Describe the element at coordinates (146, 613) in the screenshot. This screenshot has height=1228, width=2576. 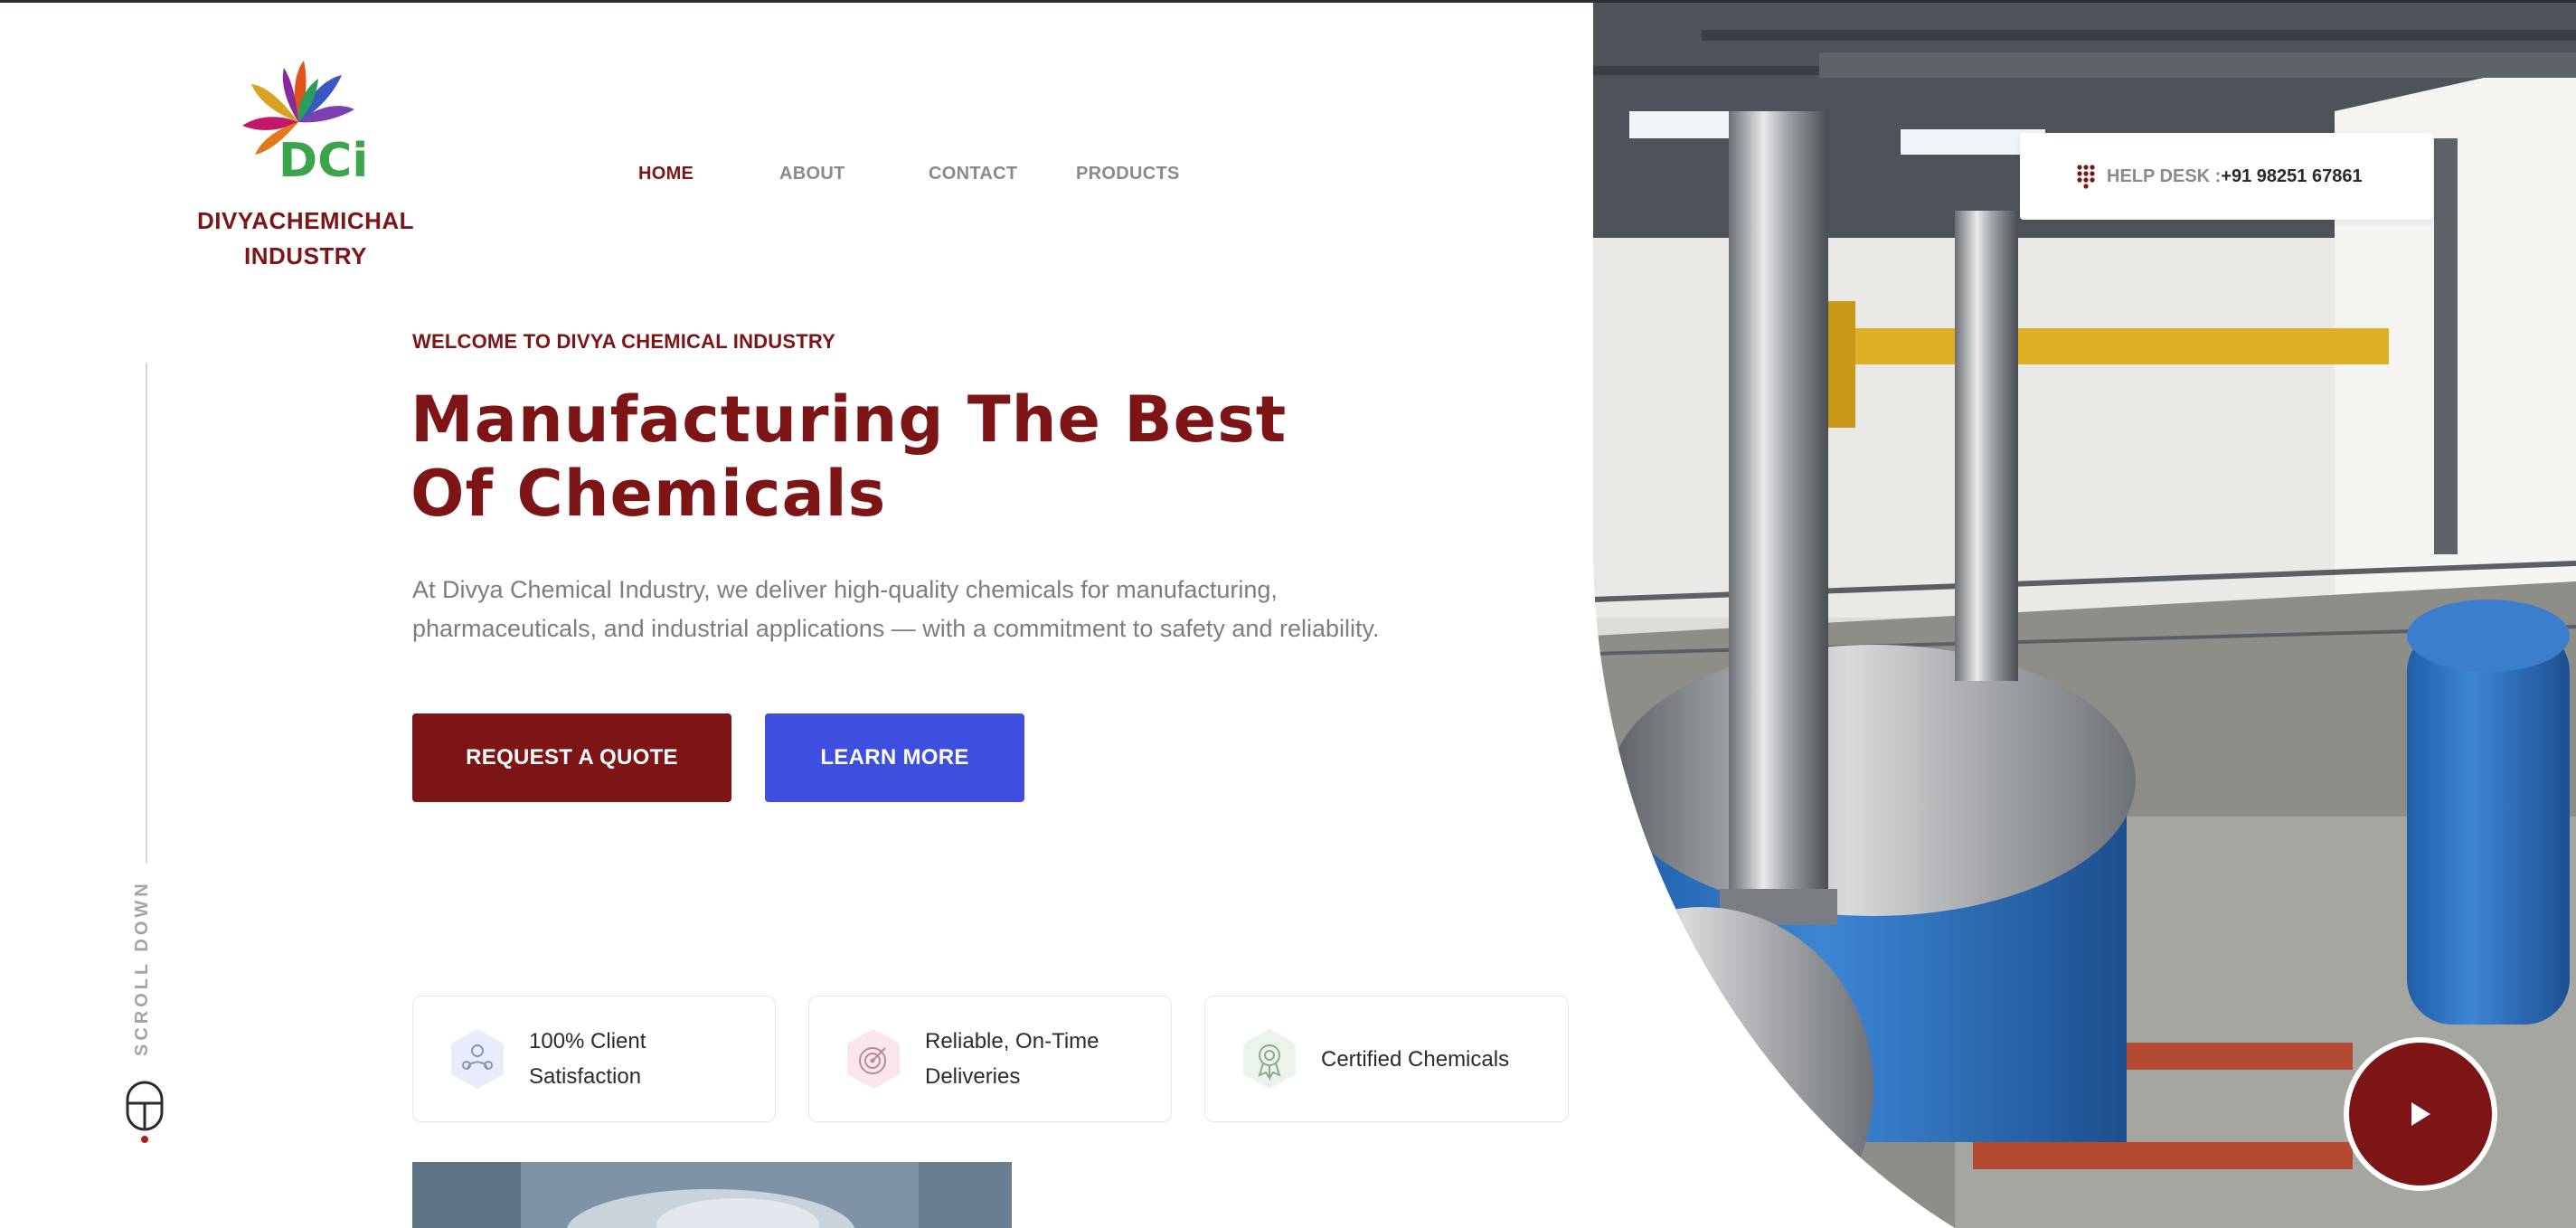
I see `scroll-line` at that location.